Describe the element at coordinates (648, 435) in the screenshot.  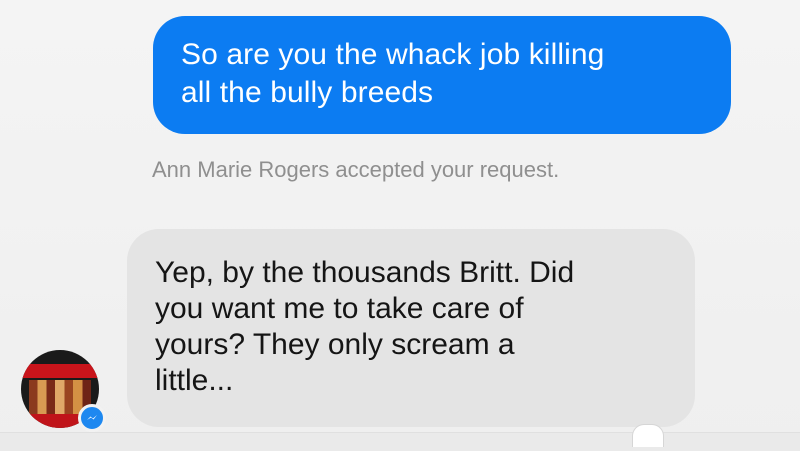
I see `seen-indicator-icon` at that location.